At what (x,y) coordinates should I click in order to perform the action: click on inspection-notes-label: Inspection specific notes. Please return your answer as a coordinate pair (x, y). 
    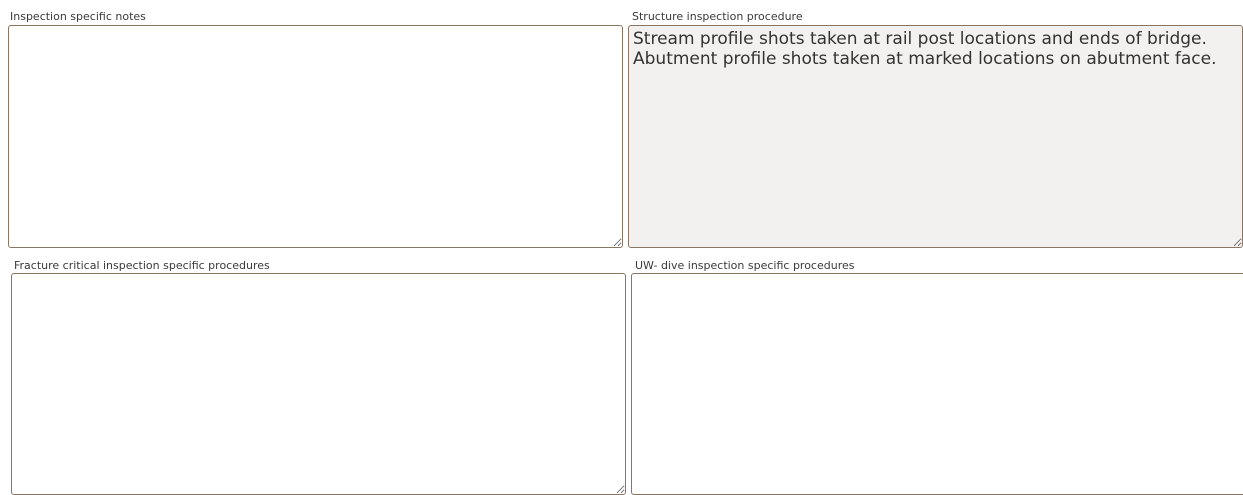
    Looking at the image, I should click on (78, 16).